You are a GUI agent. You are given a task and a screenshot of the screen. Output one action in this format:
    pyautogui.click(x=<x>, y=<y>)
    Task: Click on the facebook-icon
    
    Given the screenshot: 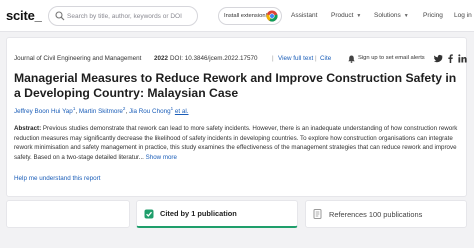 What is the action you would take?
    pyautogui.click(x=450, y=58)
    